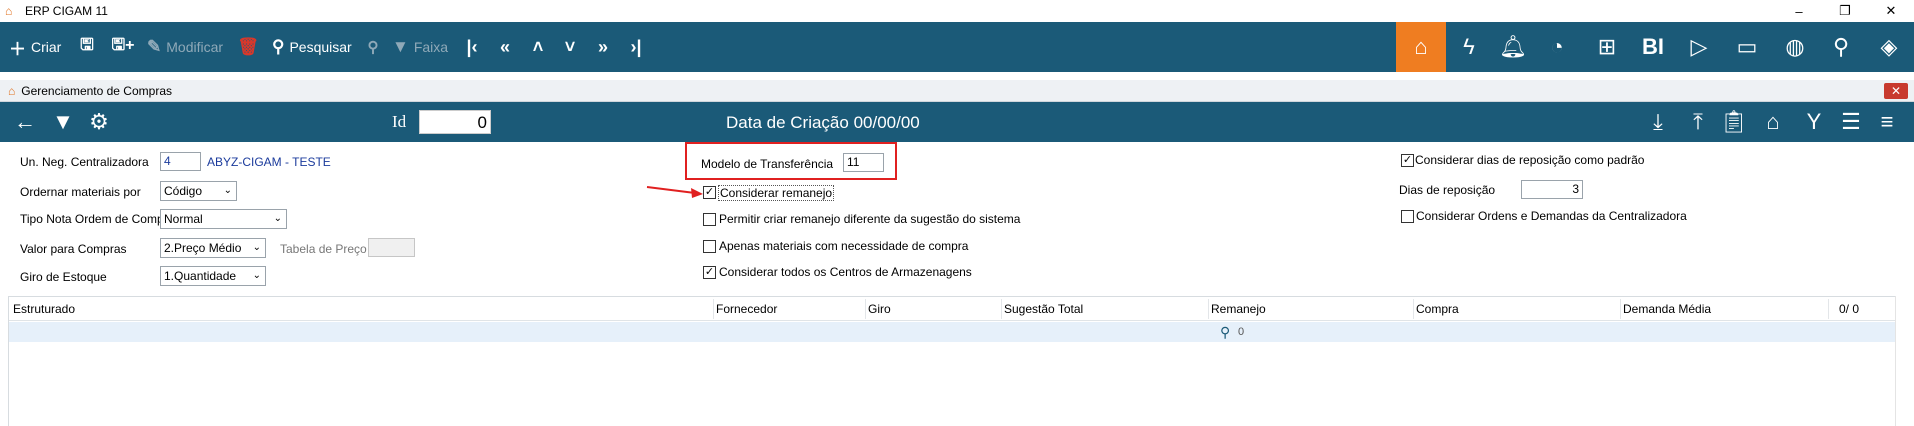 The width and height of the screenshot is (1914, 426). Describe the element at coordinates (63, 277) in the screenshot. I see `giro-label: Giro de Estoque` at that location.